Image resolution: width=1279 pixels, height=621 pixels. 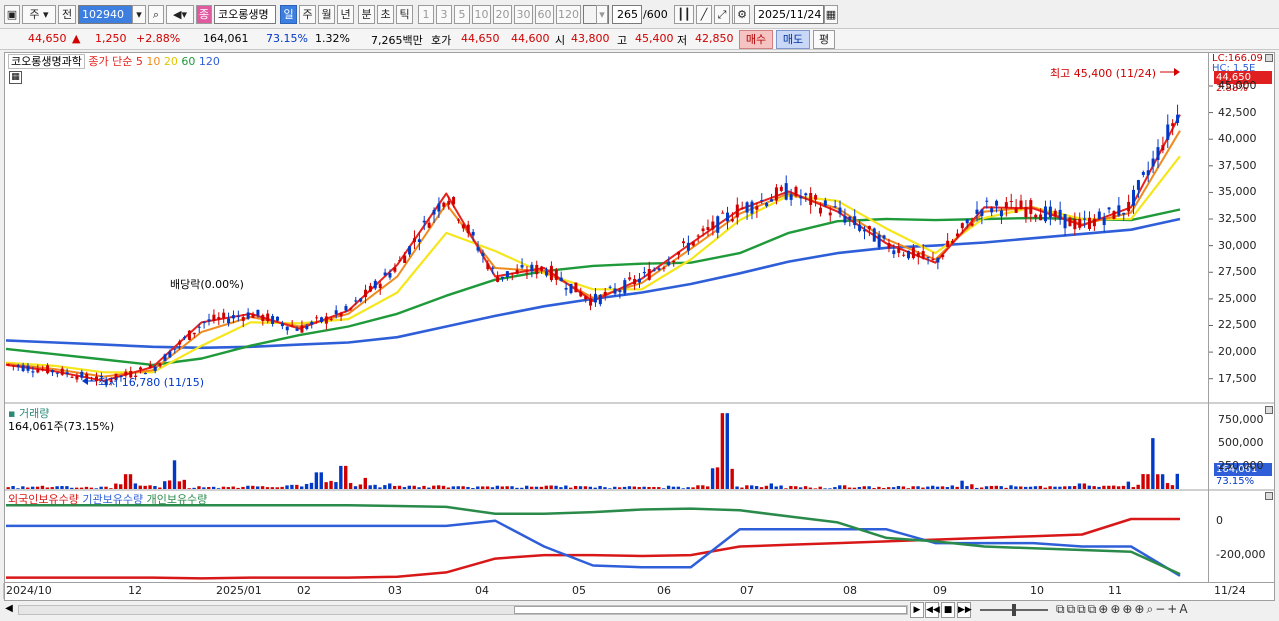 I want to click on inst-legend: 기관보유수량, so click(x=113, y=499).